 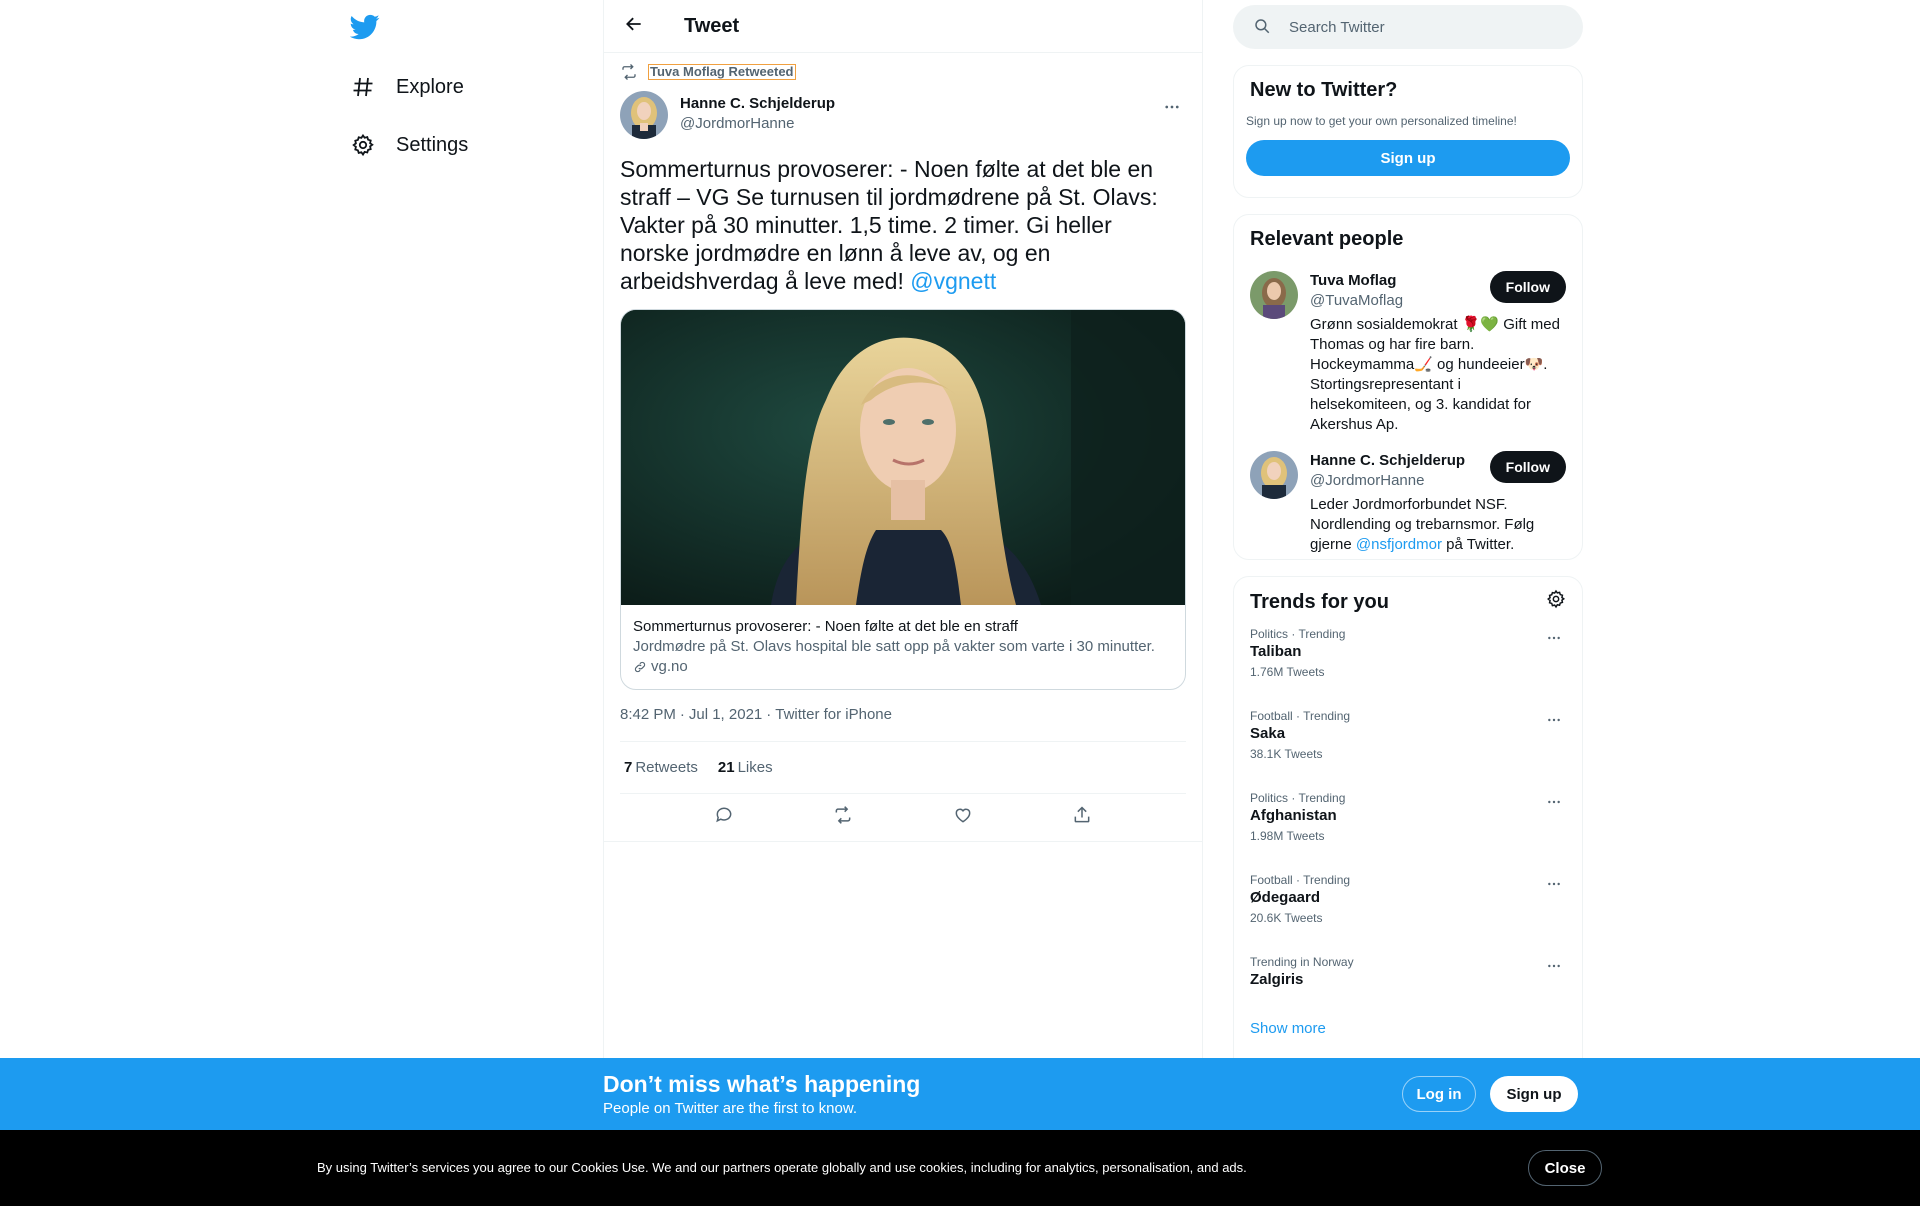 What do you see at coordinates (1408, 595) in the screenshot?
I see `trends-header: Trends for you` at bounding box center [1408, 595].